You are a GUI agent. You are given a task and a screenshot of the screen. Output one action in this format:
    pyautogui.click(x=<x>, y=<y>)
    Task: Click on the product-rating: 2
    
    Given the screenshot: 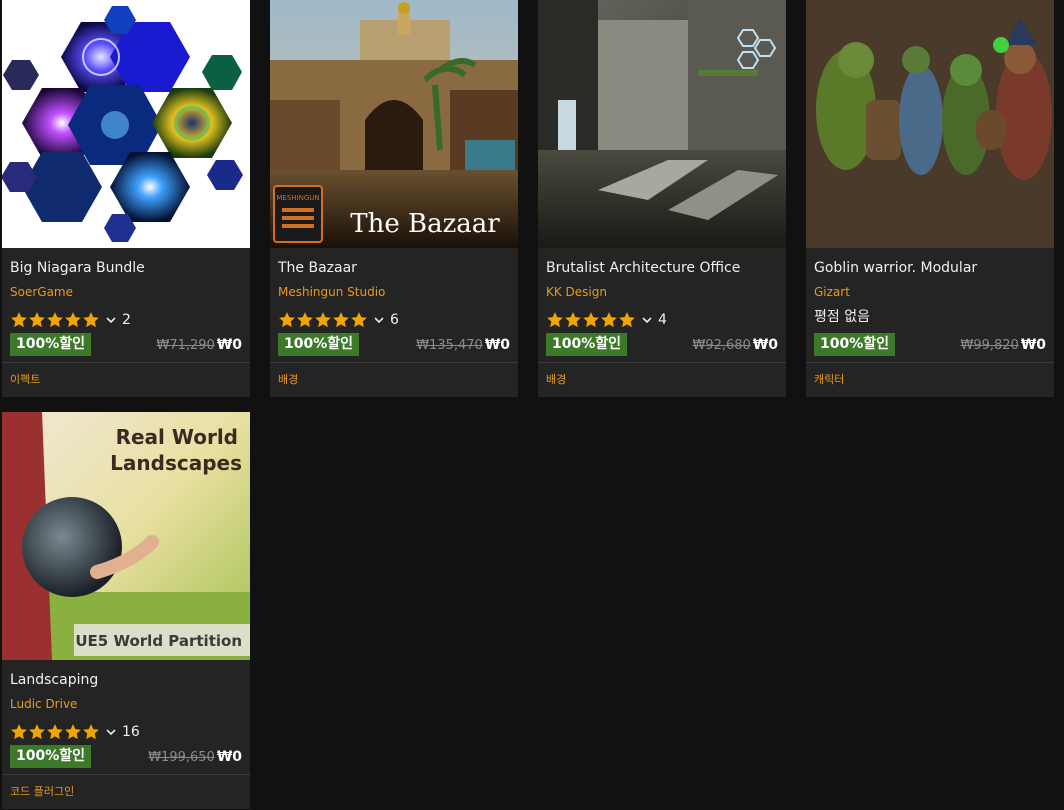 What is the action you would take?
    pyautogui.click(x=70, y=320)
    